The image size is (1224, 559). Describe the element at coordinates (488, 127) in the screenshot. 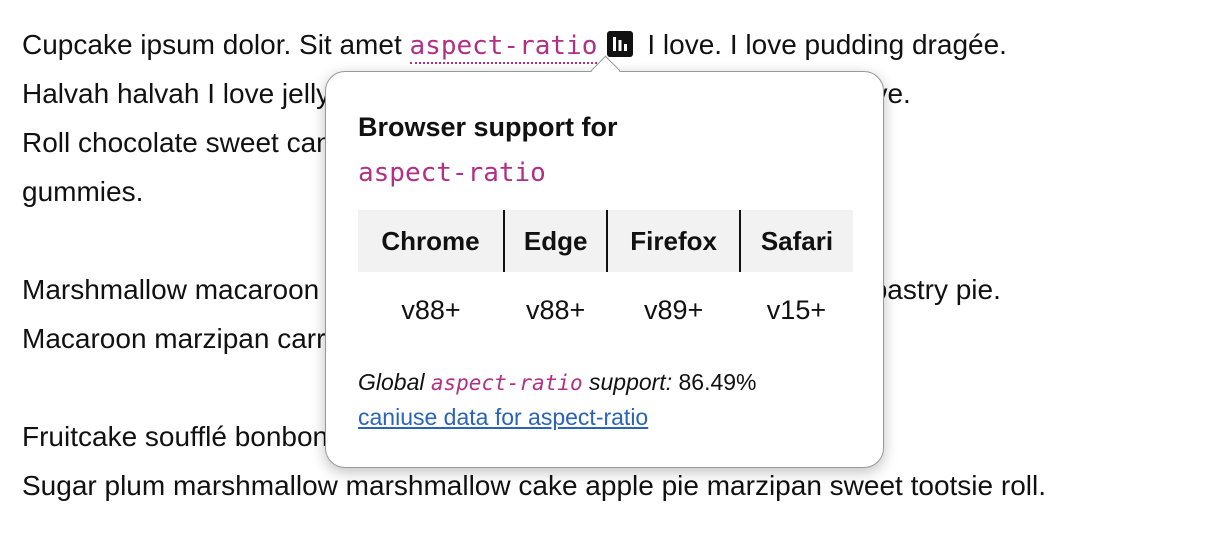

I see `popover-title: Browser support for` at that location.